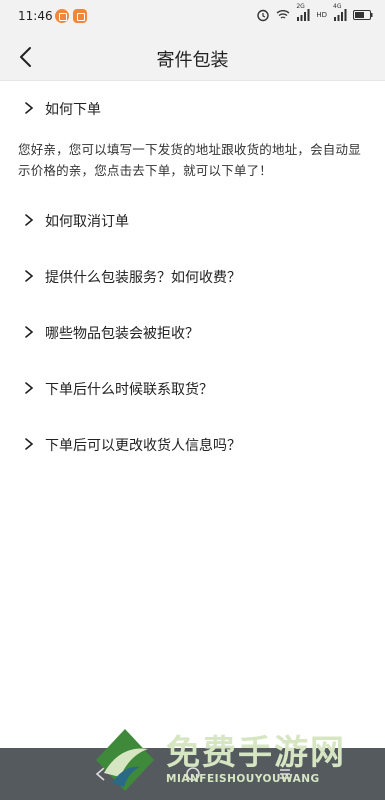 This screenshot has width=385, height=800. Describe the element at coordinates (73, 110) in the screenshot. I see `faq-question: 如何下单` at that location.